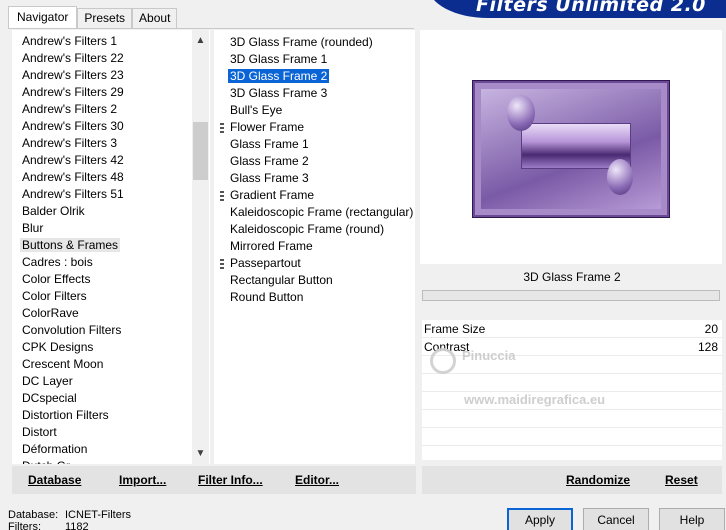 The height and width of the screenshot is (530, 726). Describe the element at coordinates (111, 143) in the screenshot. I see `category-item: Andrew's Filters 3` at that location.